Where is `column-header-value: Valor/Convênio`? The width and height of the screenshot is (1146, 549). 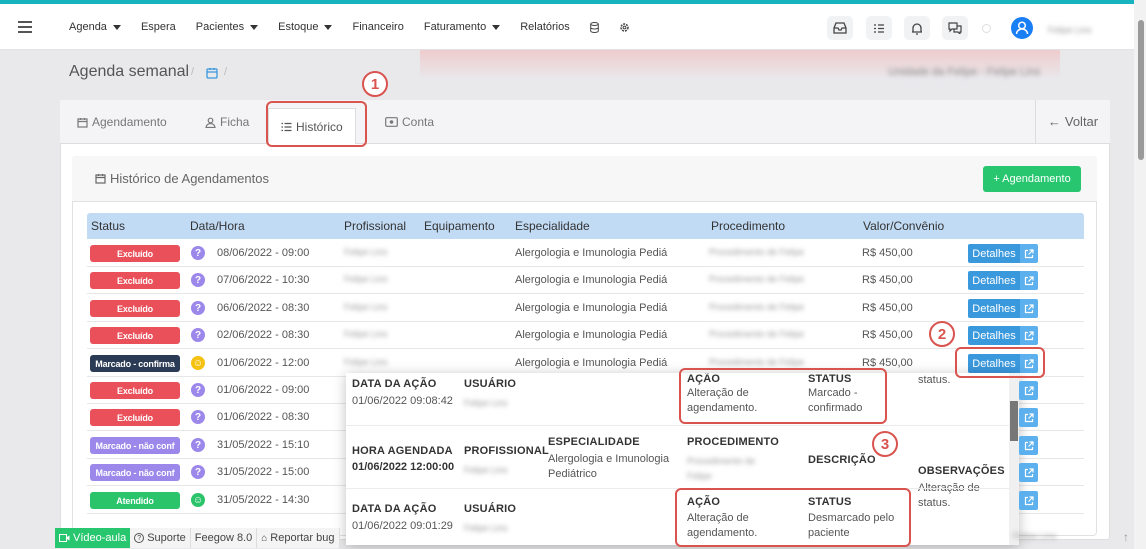 column-header-value: Valor/Convênio is located at coordinates (903, 226).